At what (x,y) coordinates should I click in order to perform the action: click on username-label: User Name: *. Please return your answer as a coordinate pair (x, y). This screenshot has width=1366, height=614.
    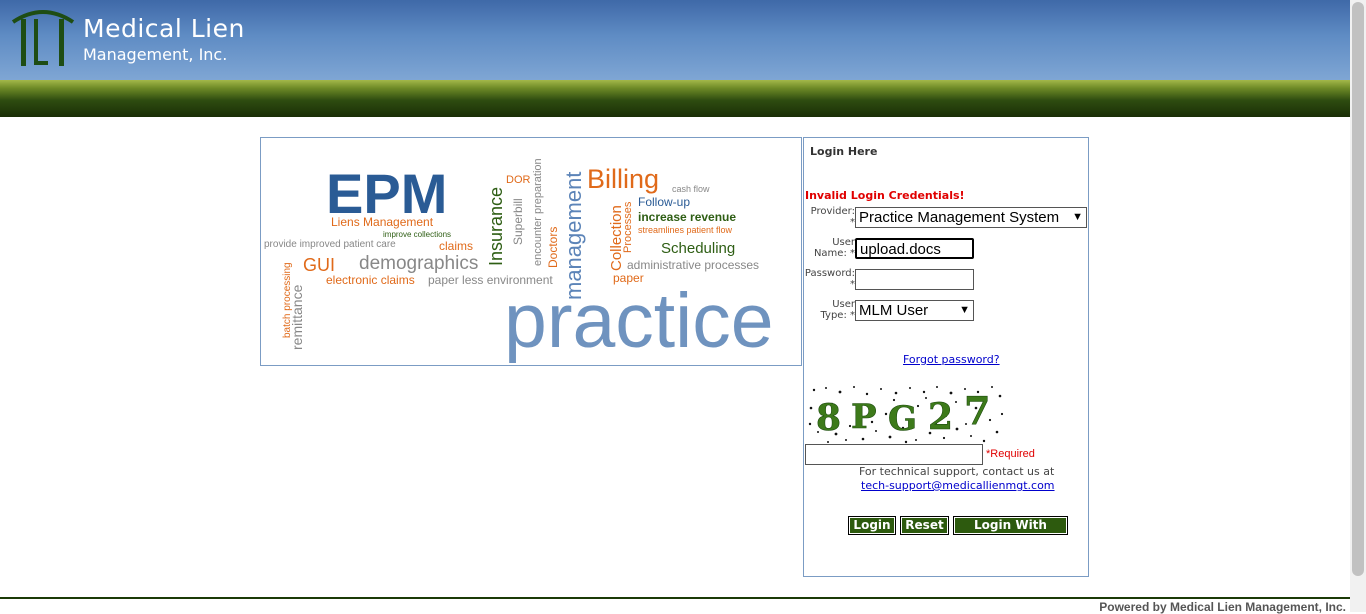
    Looking at the image, I should click on (834, 248).